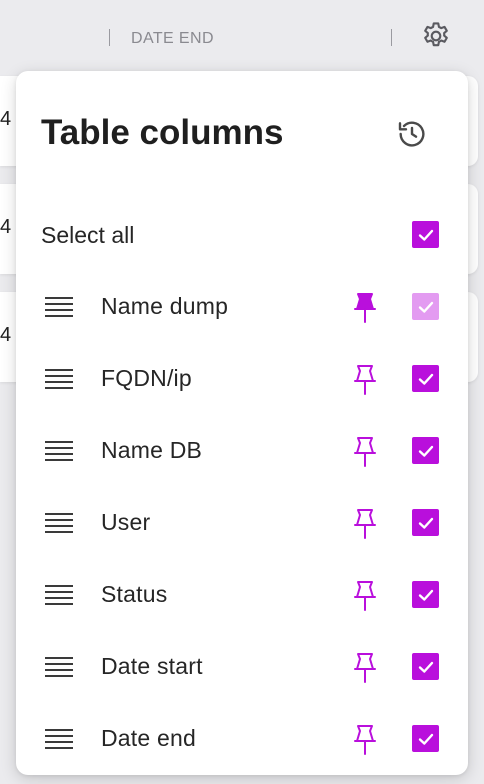 Image resolution: width=484 pixels, height=784 pixels. Describe the element at coordinates (242, 38) in the screenshot. I see `table-header: DATE END` at that location.